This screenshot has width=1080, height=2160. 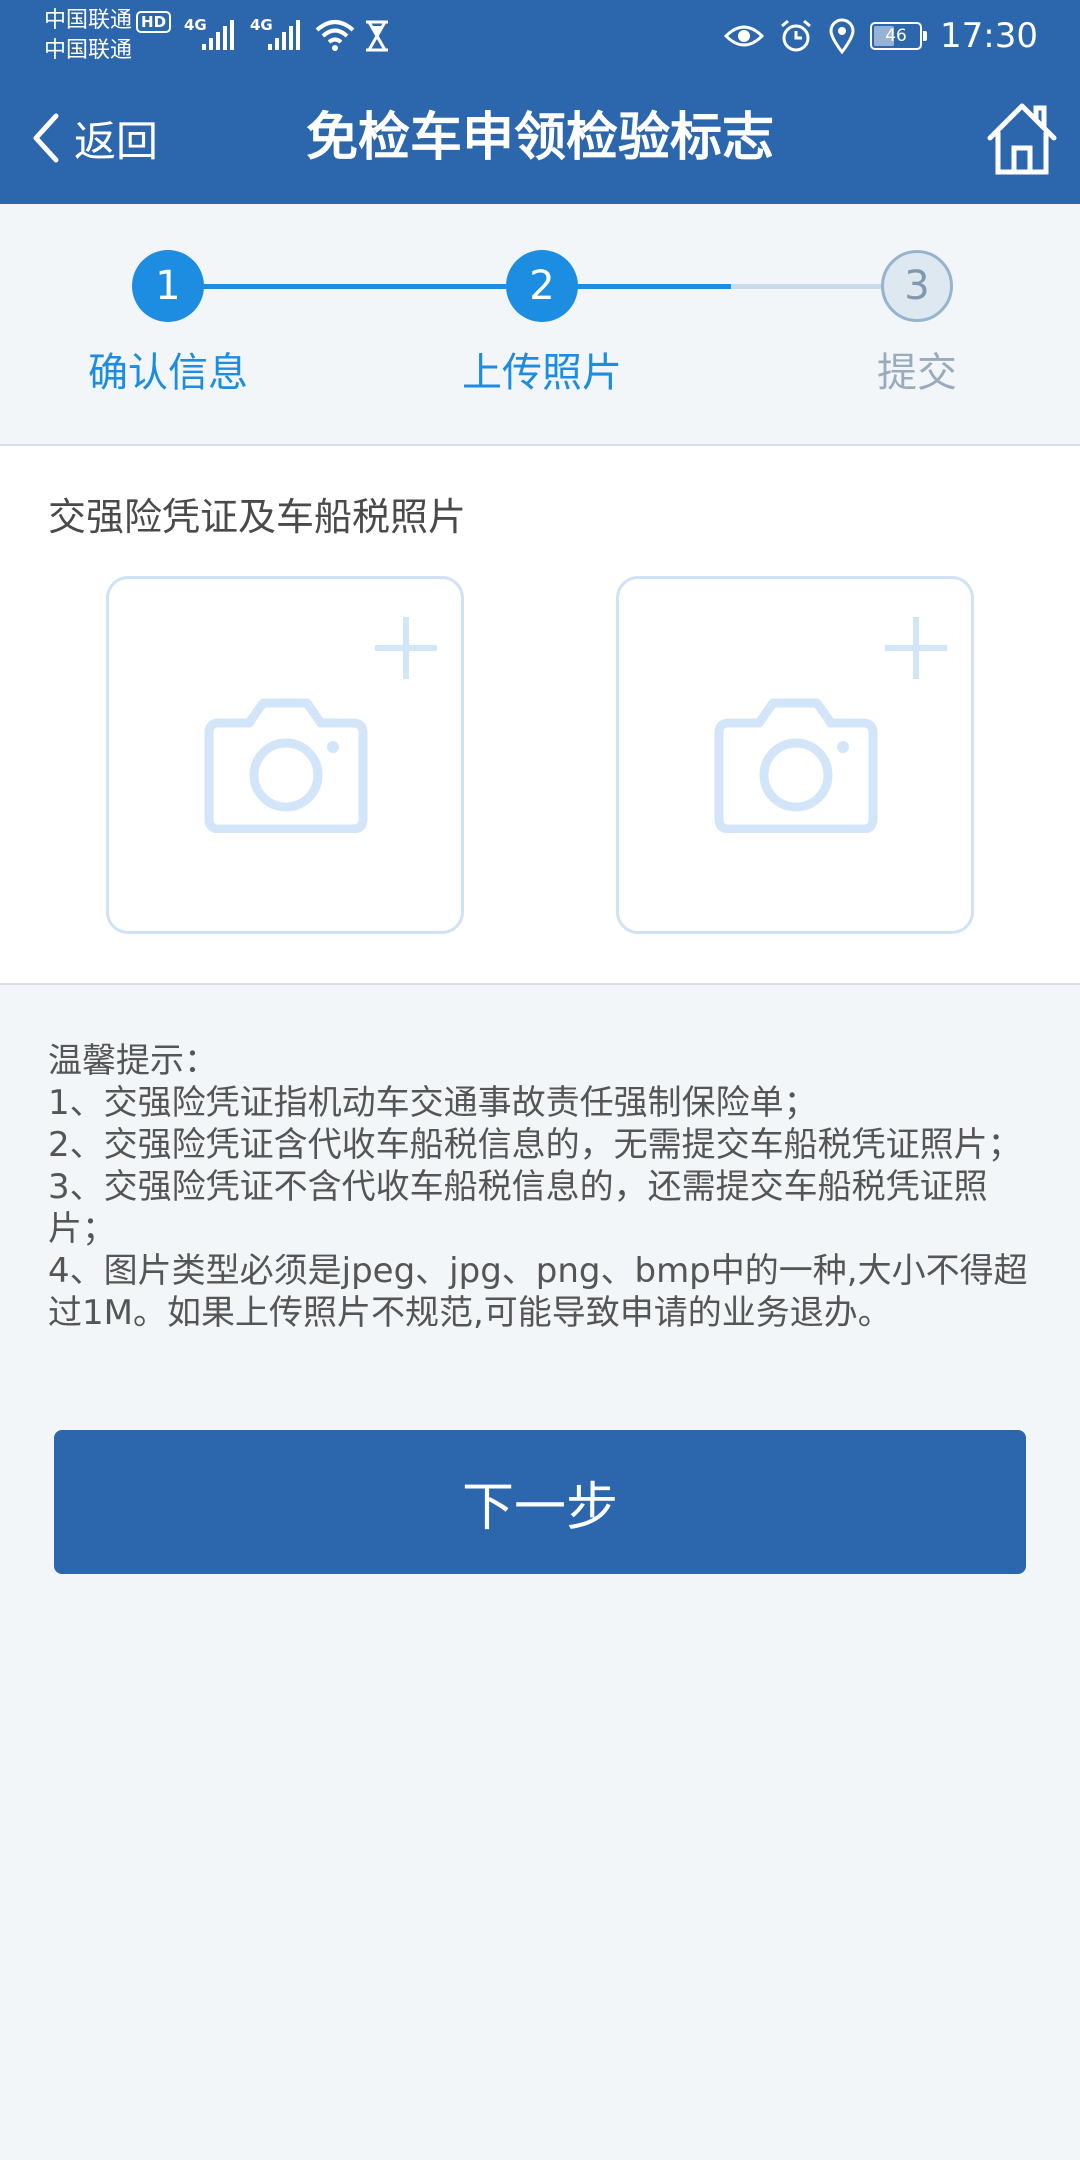 What do you see at coordinates (88, 50) in the screenshot?
I see `carrier-2: 中国联通` at bounding box center [88, 50].